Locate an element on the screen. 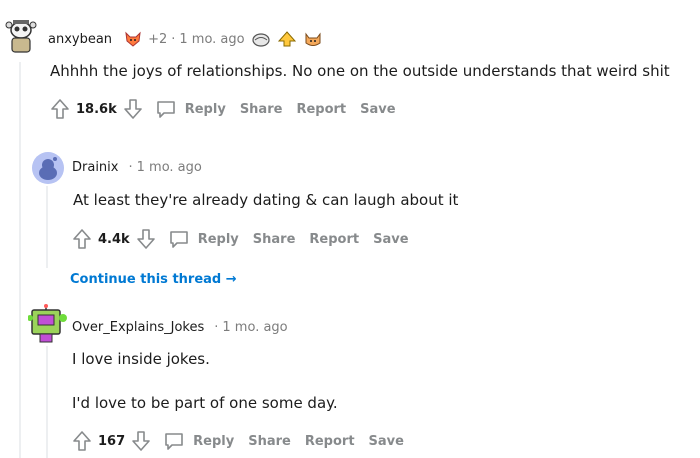  robot-avatar-icon is located at coordinates (47, 323).